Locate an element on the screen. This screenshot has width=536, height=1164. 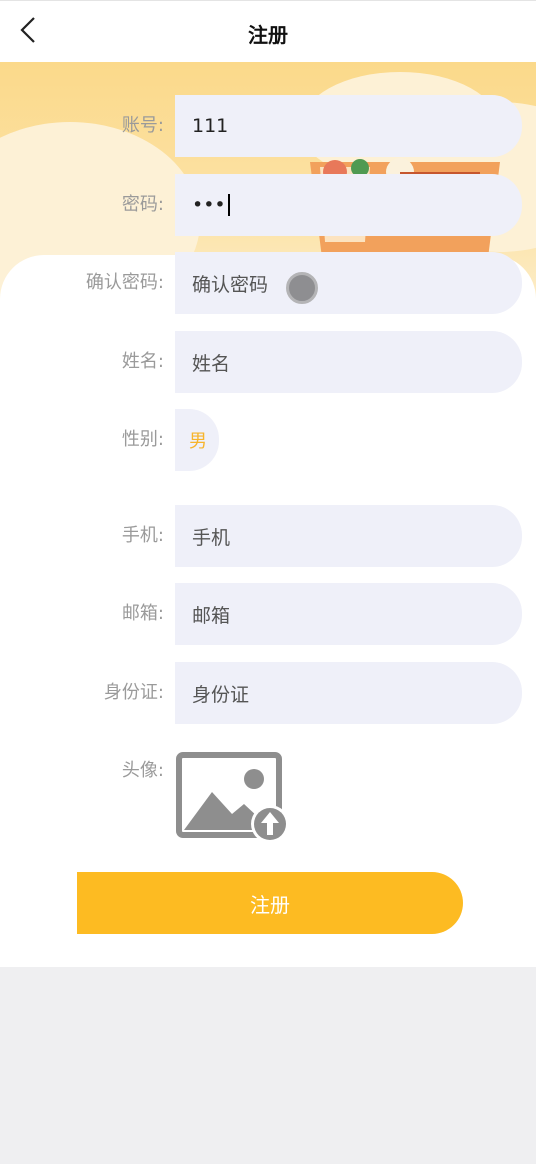
id-card-label: 身份证: is located at coordinates (133, 692).